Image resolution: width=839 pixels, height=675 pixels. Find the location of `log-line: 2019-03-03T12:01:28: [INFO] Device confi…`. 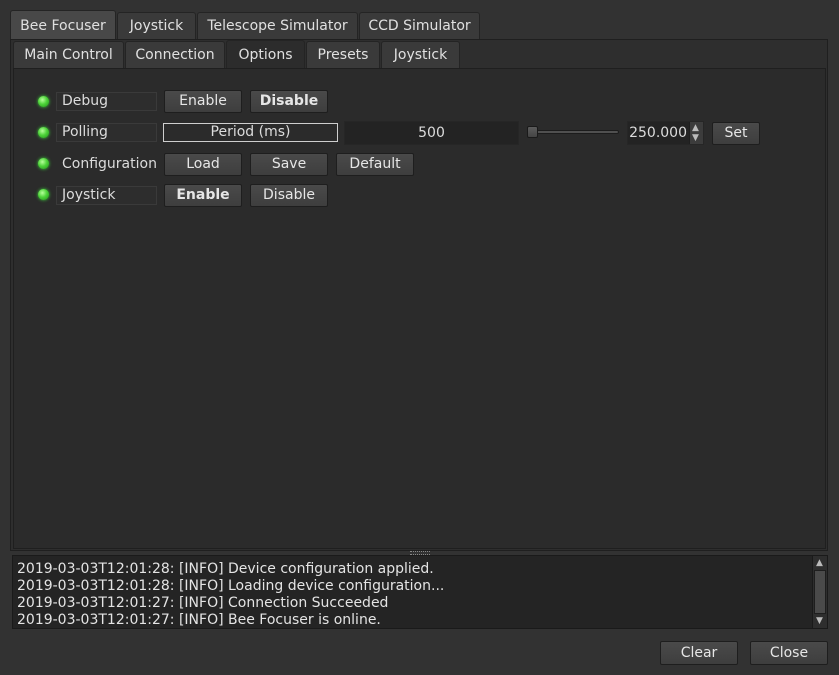

log-line: 2019-03-03T12:01:28: [INFO] Device confi… is located at coordinates (225, 569).